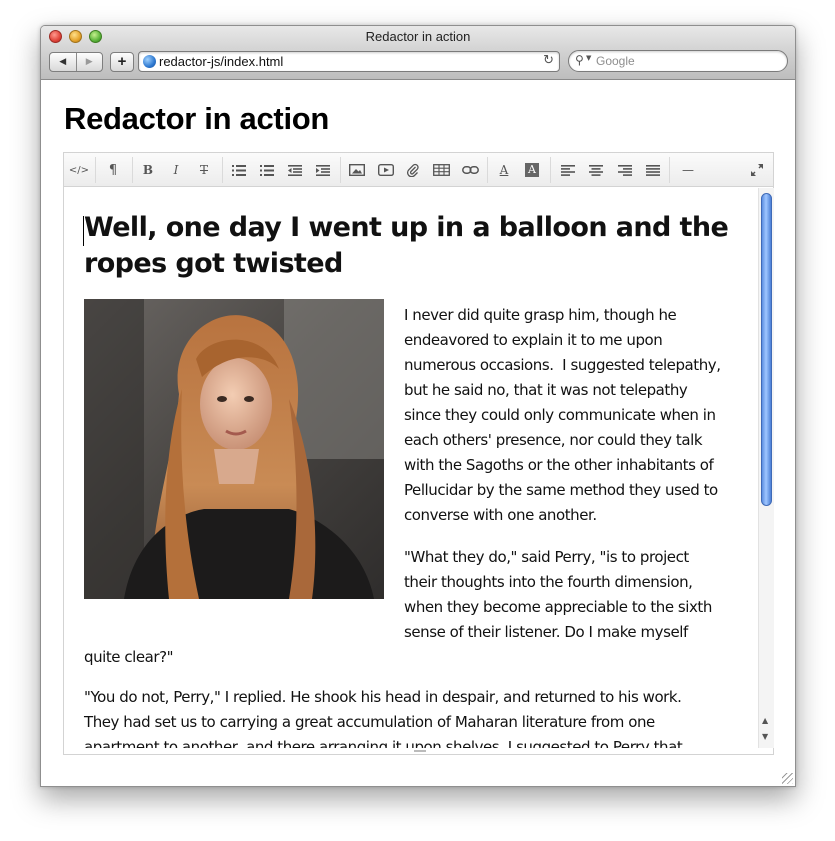 The image size is (835, 841). I want to click on editor-toolbar: </> ¶ B I T A A —, so click(418, 170).